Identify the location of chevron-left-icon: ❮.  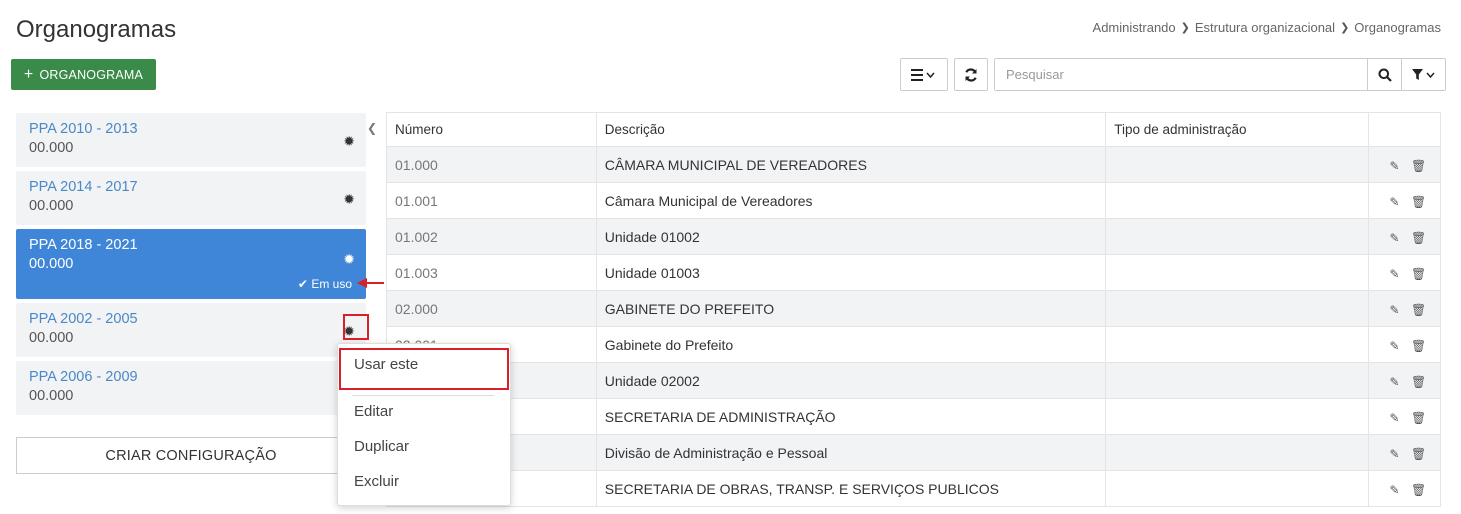
(372, 128).